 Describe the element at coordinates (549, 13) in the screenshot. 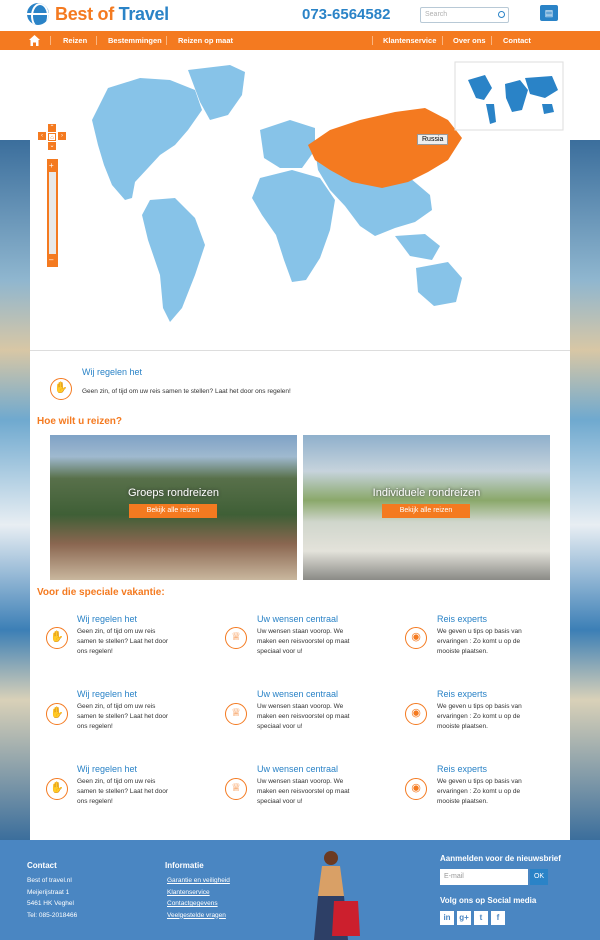

I see `cart-icon: ▤` at that location.